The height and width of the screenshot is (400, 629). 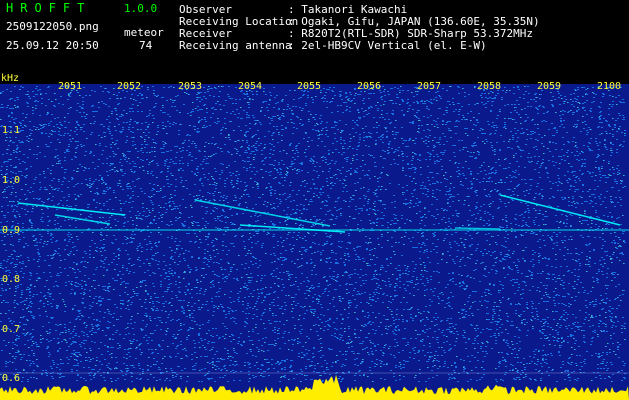 What do you see at coordinates (235, 45) in the screenshot?
I see `antenna-label: Receiving antenna` at bounding box center [235, 45].